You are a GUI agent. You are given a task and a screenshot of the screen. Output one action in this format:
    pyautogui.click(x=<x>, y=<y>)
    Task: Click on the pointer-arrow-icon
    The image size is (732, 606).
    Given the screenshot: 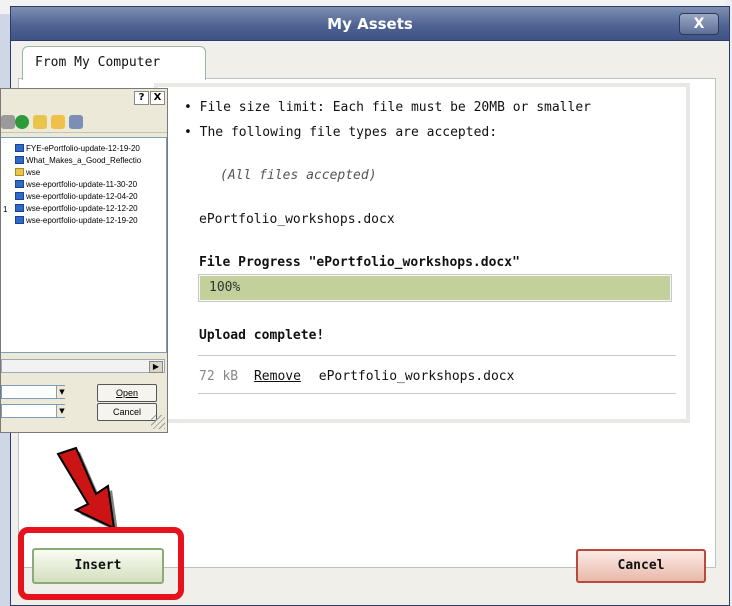 What is the action you would take?
    pyautogui.click(x=87, y=489)
    